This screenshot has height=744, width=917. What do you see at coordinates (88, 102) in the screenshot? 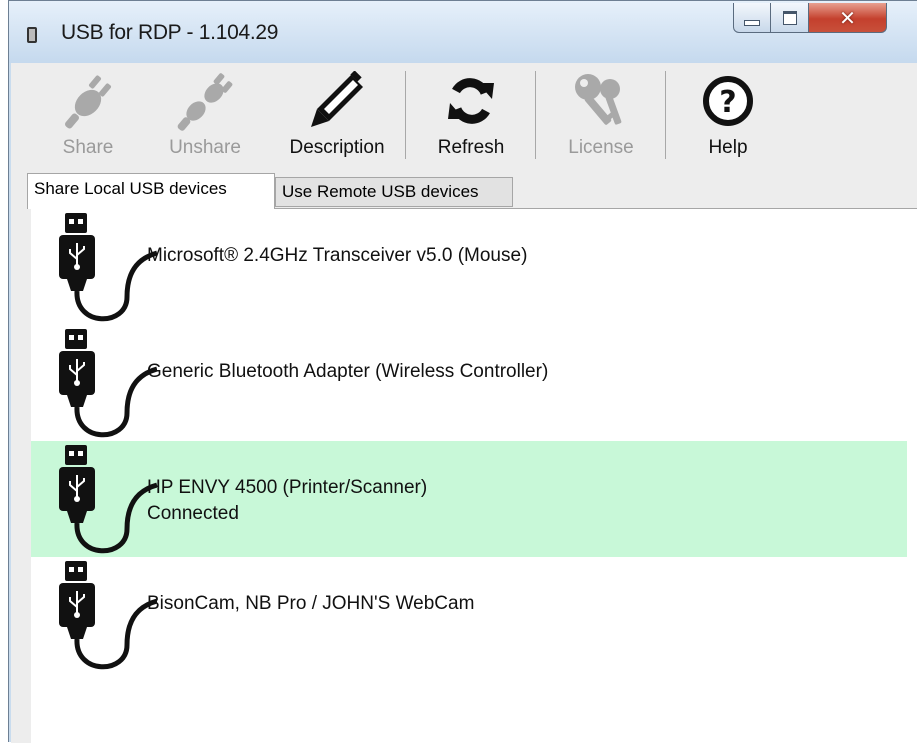
I see `plug-icon` at bounding box center [88, 102].